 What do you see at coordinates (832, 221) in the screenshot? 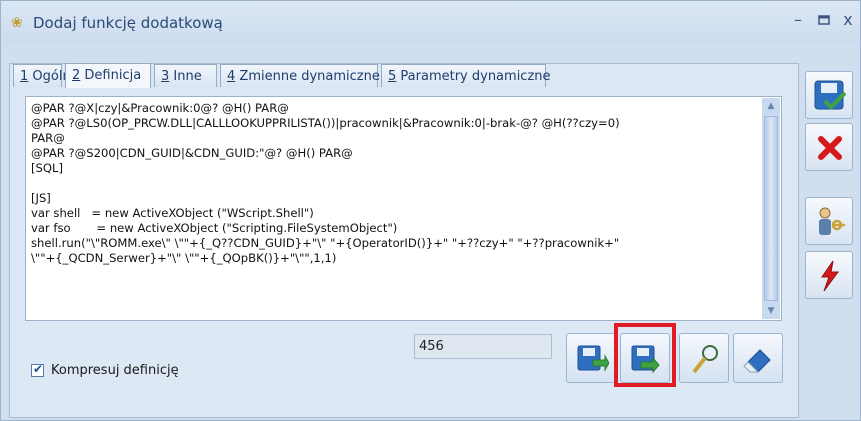
I see `user-key-icon` at bounding box center [832, 221].